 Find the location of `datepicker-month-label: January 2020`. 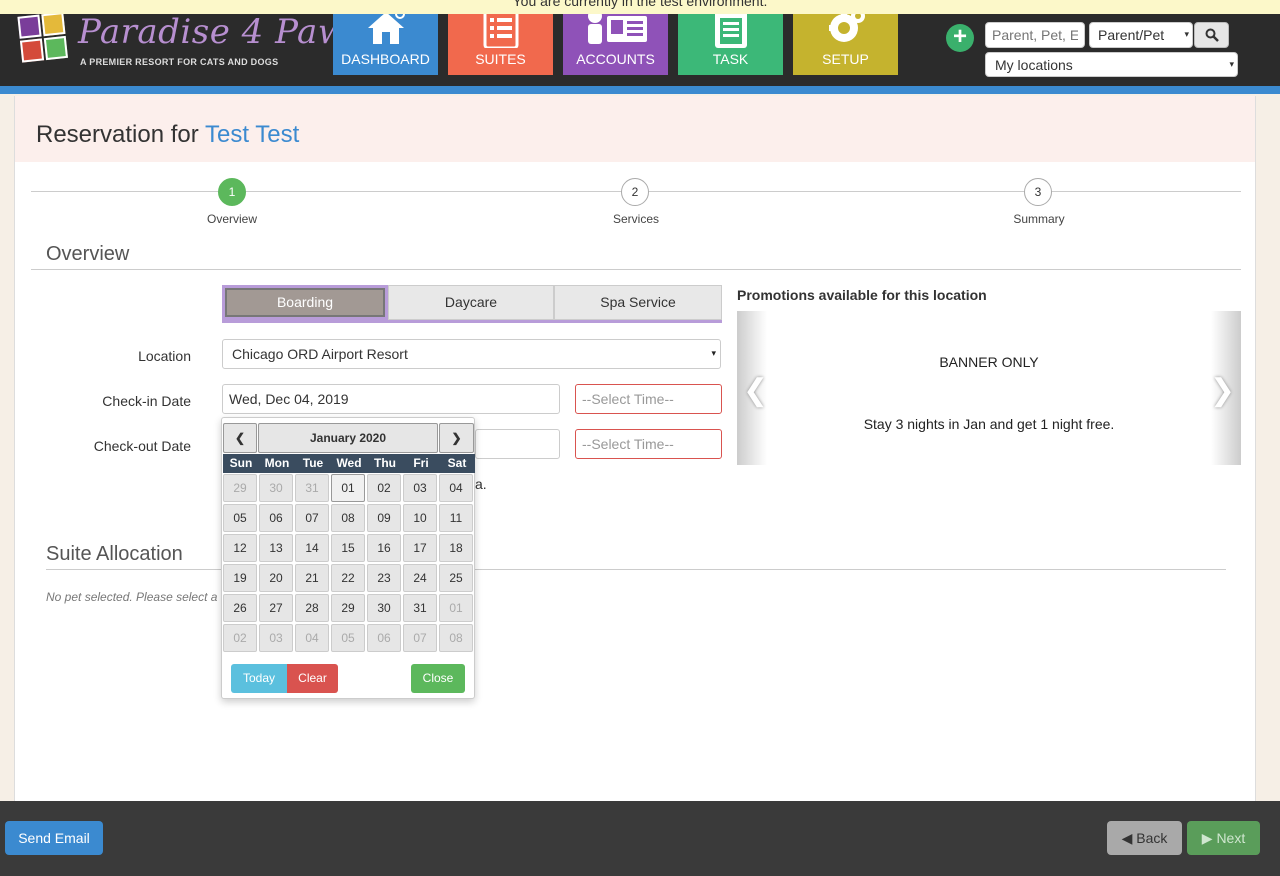

datepicker-month-label: January 2020 is located at coordinates (348, 438).